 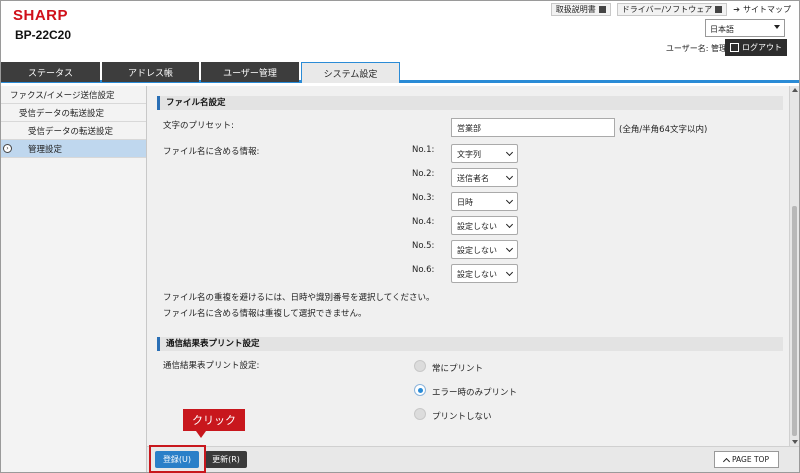 I want to click on radio-error-only-print, so click(x=420, y=390).